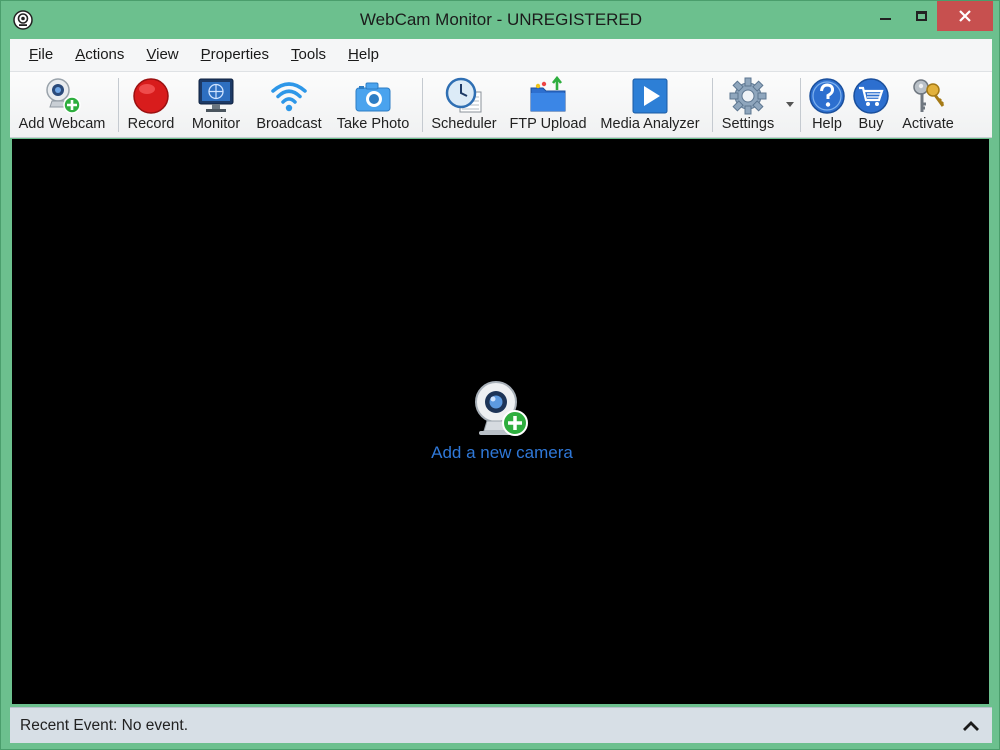 The image size is (1000, 750). I want to click on broadcast-button: Broadcast, so click(289, 105).